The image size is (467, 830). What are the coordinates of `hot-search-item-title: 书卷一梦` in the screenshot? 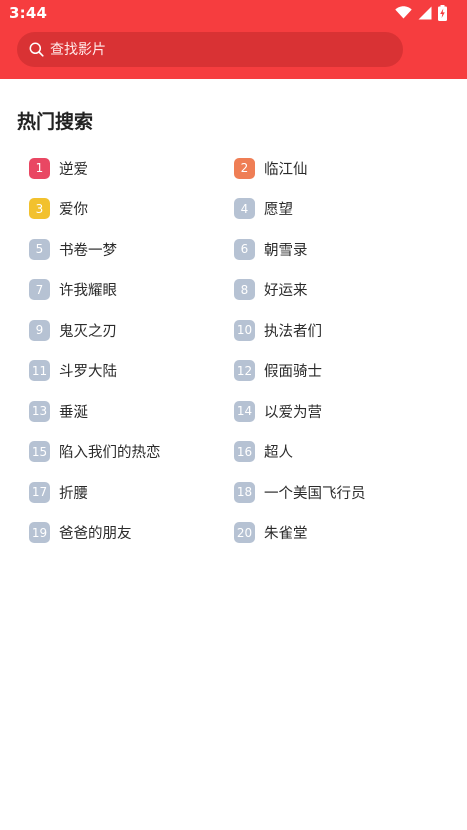 It's located at (88, 250).